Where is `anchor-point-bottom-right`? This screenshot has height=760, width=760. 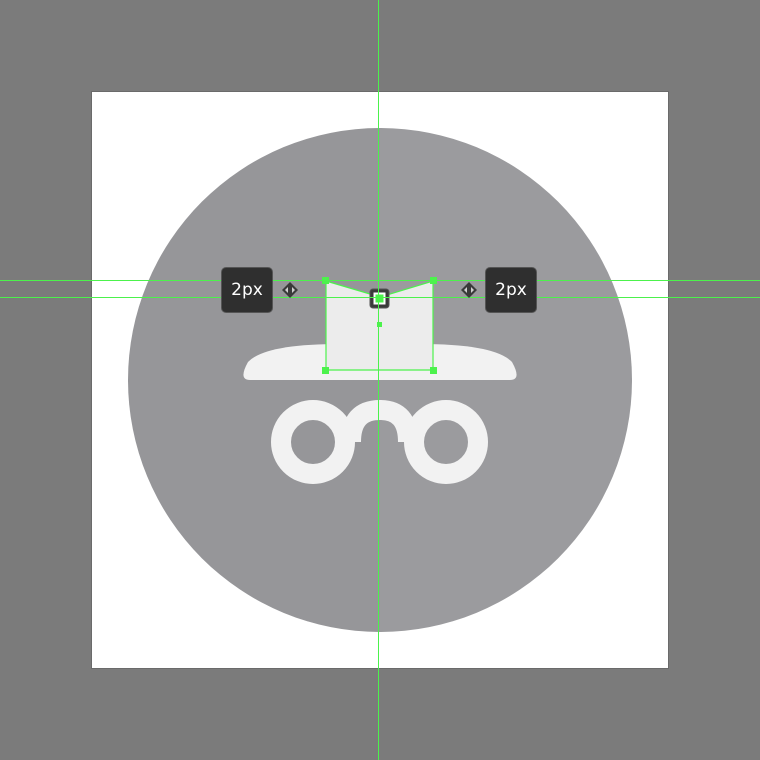 anchor-point-bottom-right is located at coordinates (433, 370).